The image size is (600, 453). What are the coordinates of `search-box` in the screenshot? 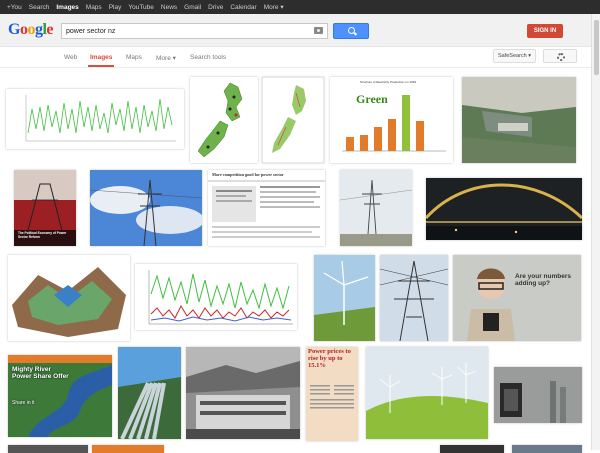 It's located at (194, 31).